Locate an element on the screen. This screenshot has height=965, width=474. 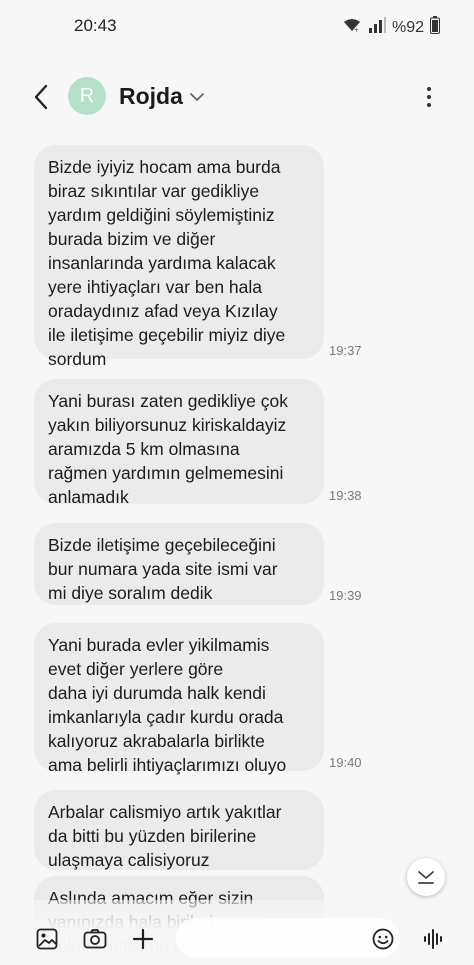
message-time: 19:40 is located at coordinates (345, 762).